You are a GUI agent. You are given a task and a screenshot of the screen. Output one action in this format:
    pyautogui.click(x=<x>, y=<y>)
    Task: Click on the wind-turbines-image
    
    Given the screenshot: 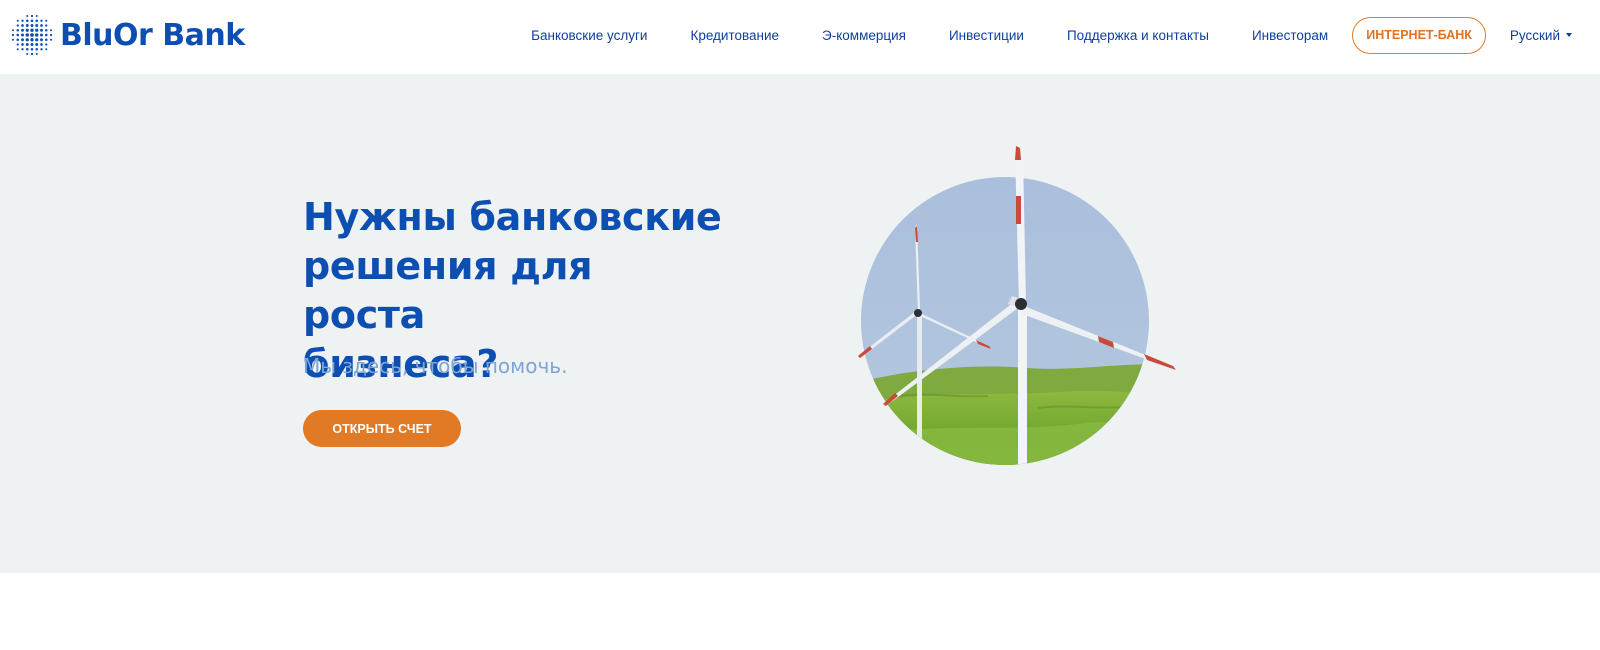 What is the action you would take?
    pyautogui.click(x=1017, y=305)
    